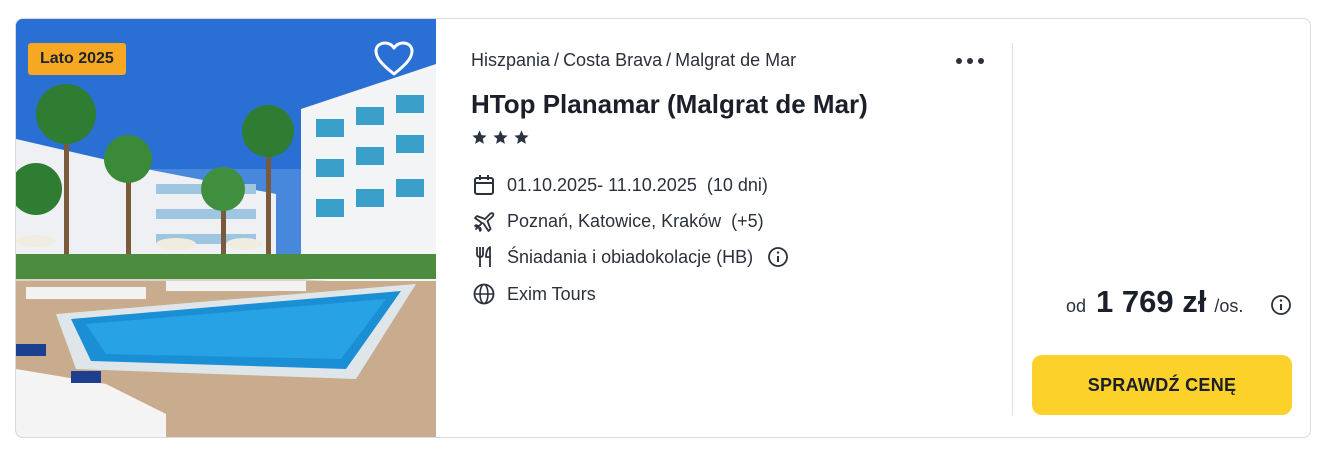  I want to click on departure-text: Poznań, Katowice, Kraków, so click(614, 220).